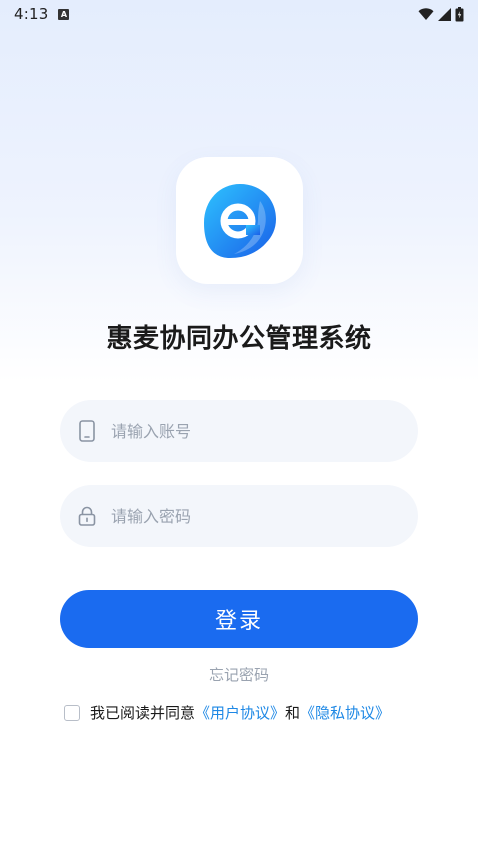  Describe the element at coordinates (64, 14) in the screenshot. I see `notification-icon: A` at that location.